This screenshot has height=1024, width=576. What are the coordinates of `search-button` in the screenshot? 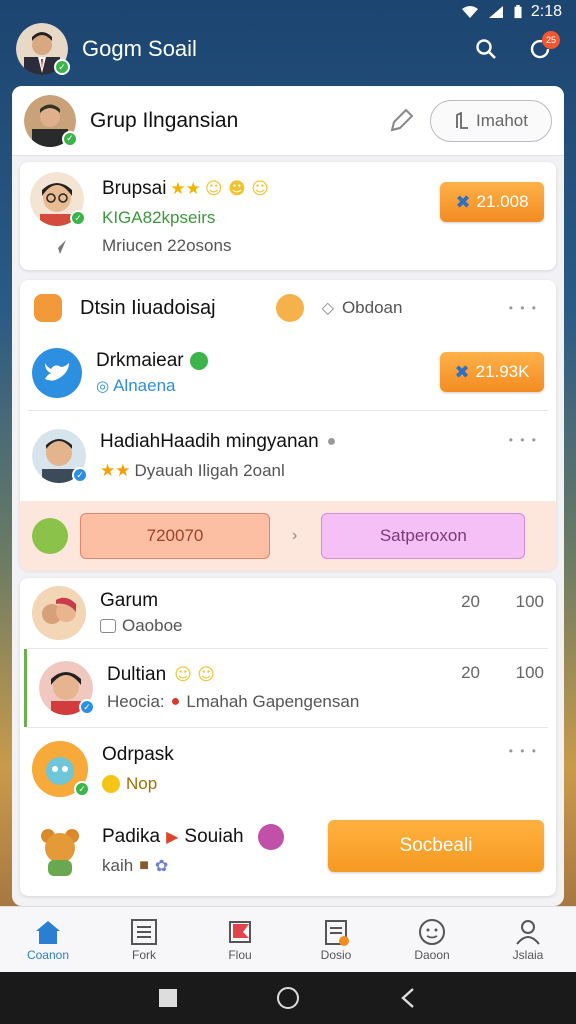 It's located at (486, 49).